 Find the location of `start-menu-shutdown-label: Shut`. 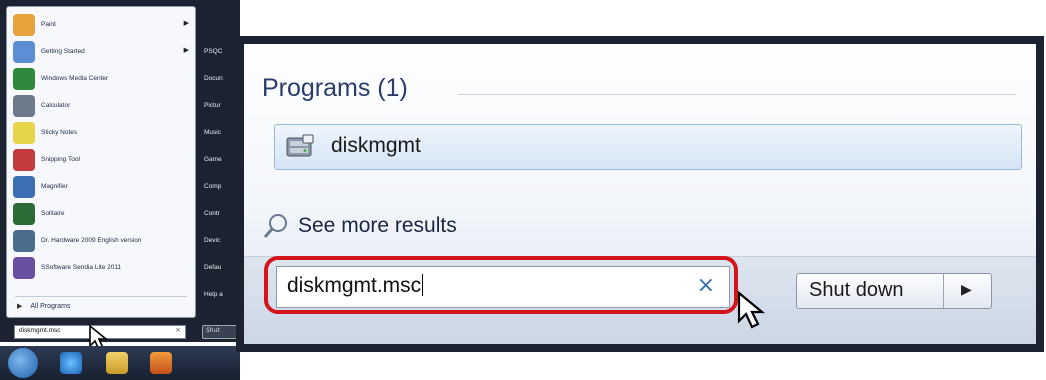

start-menu-shutdown-label: Shut is located at coordinates (213, 330).